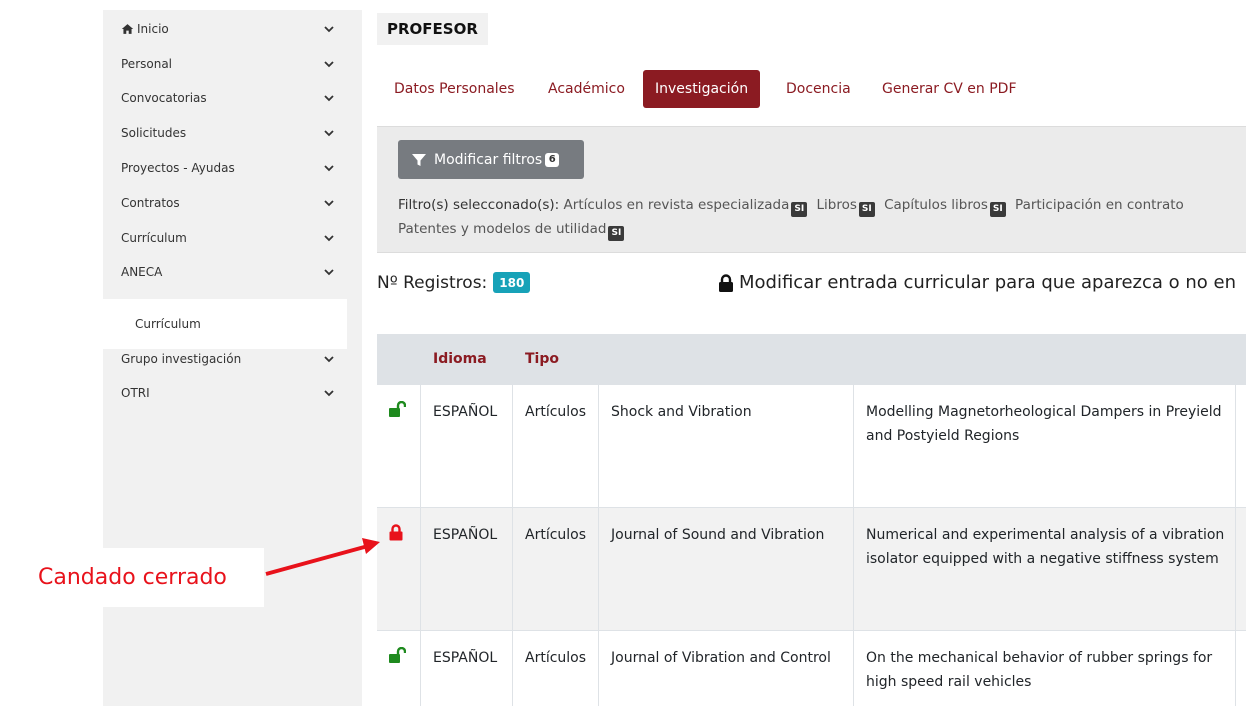  Describe the element at coordinates (232, 29) in the screenshot. I see `sidebar-item-inicio: Inicio` at that location.